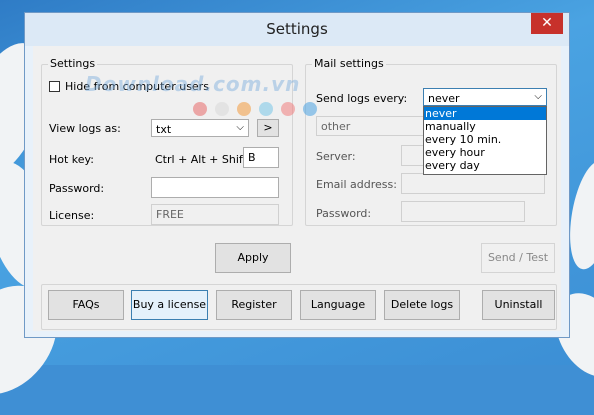  What do you see at coordinates (336, 156) in the screenshot?
I see `server-label: Server:` at bounding box center [336, 156].